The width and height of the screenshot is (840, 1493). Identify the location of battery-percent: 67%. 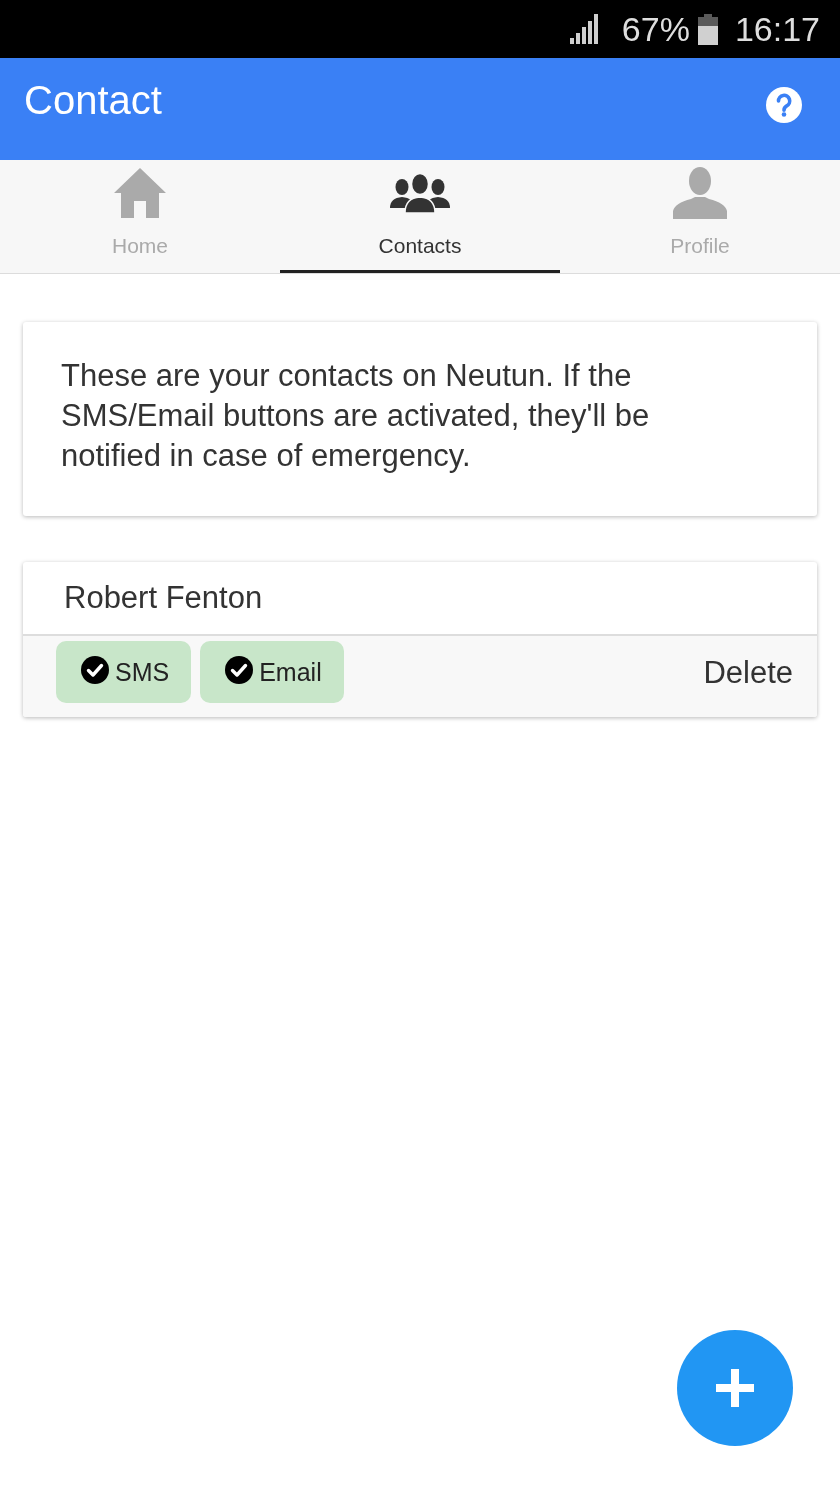
(655, 29).